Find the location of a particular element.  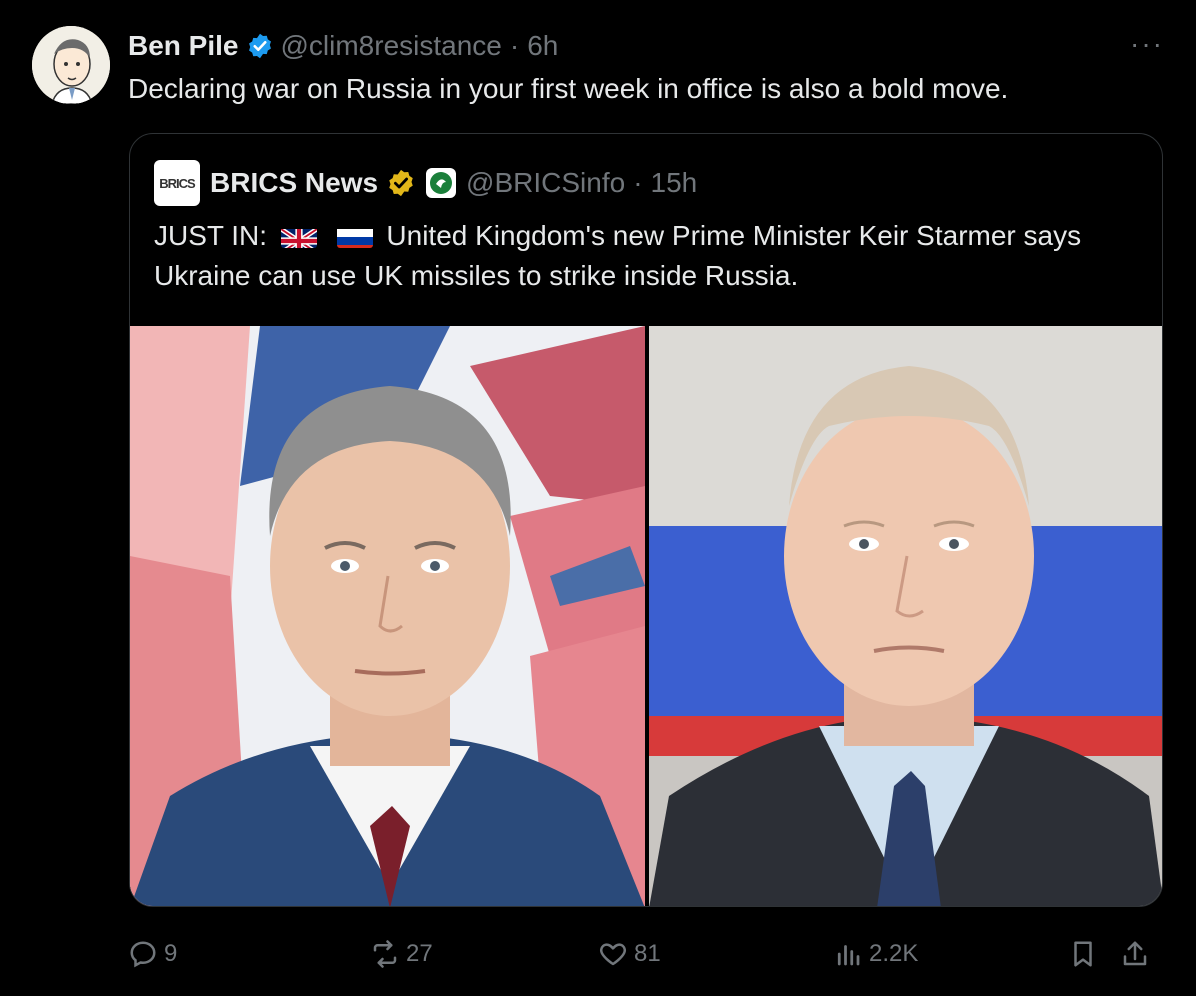

tweet-header: Ben Pile @clim8resistance · 6h is located at coordinates (343, 46).